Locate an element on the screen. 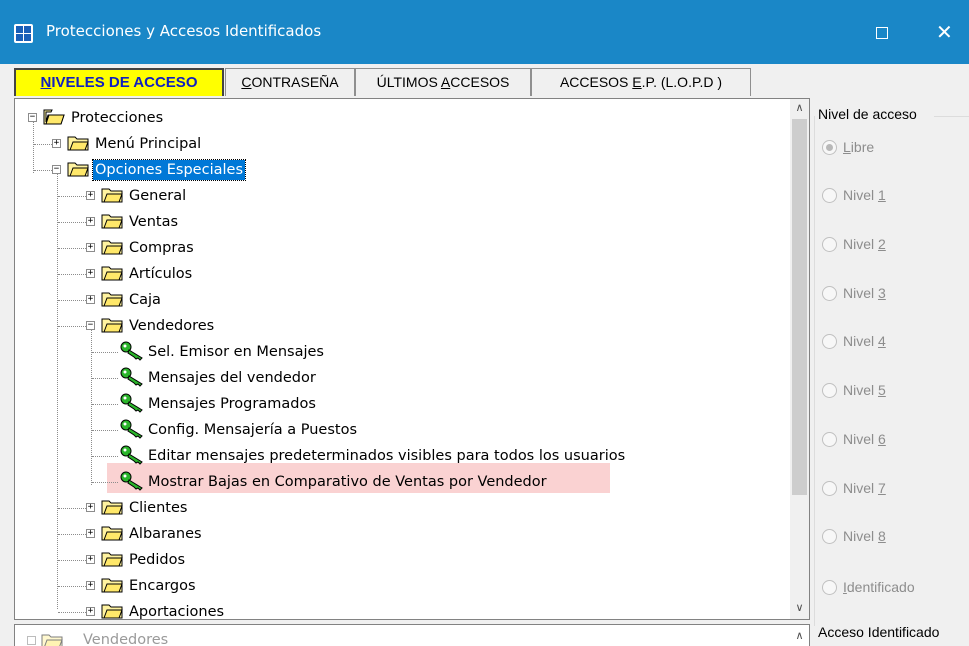  close-button: ✕ is located at coordinates (945, 33).